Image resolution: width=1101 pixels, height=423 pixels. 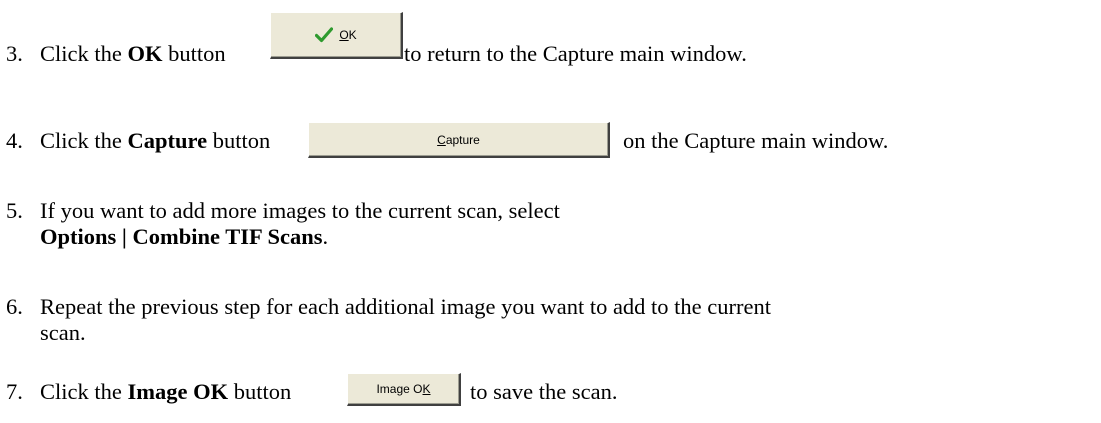 I want to click on step-text-end: to save the scan., so click(x=544, y=391).